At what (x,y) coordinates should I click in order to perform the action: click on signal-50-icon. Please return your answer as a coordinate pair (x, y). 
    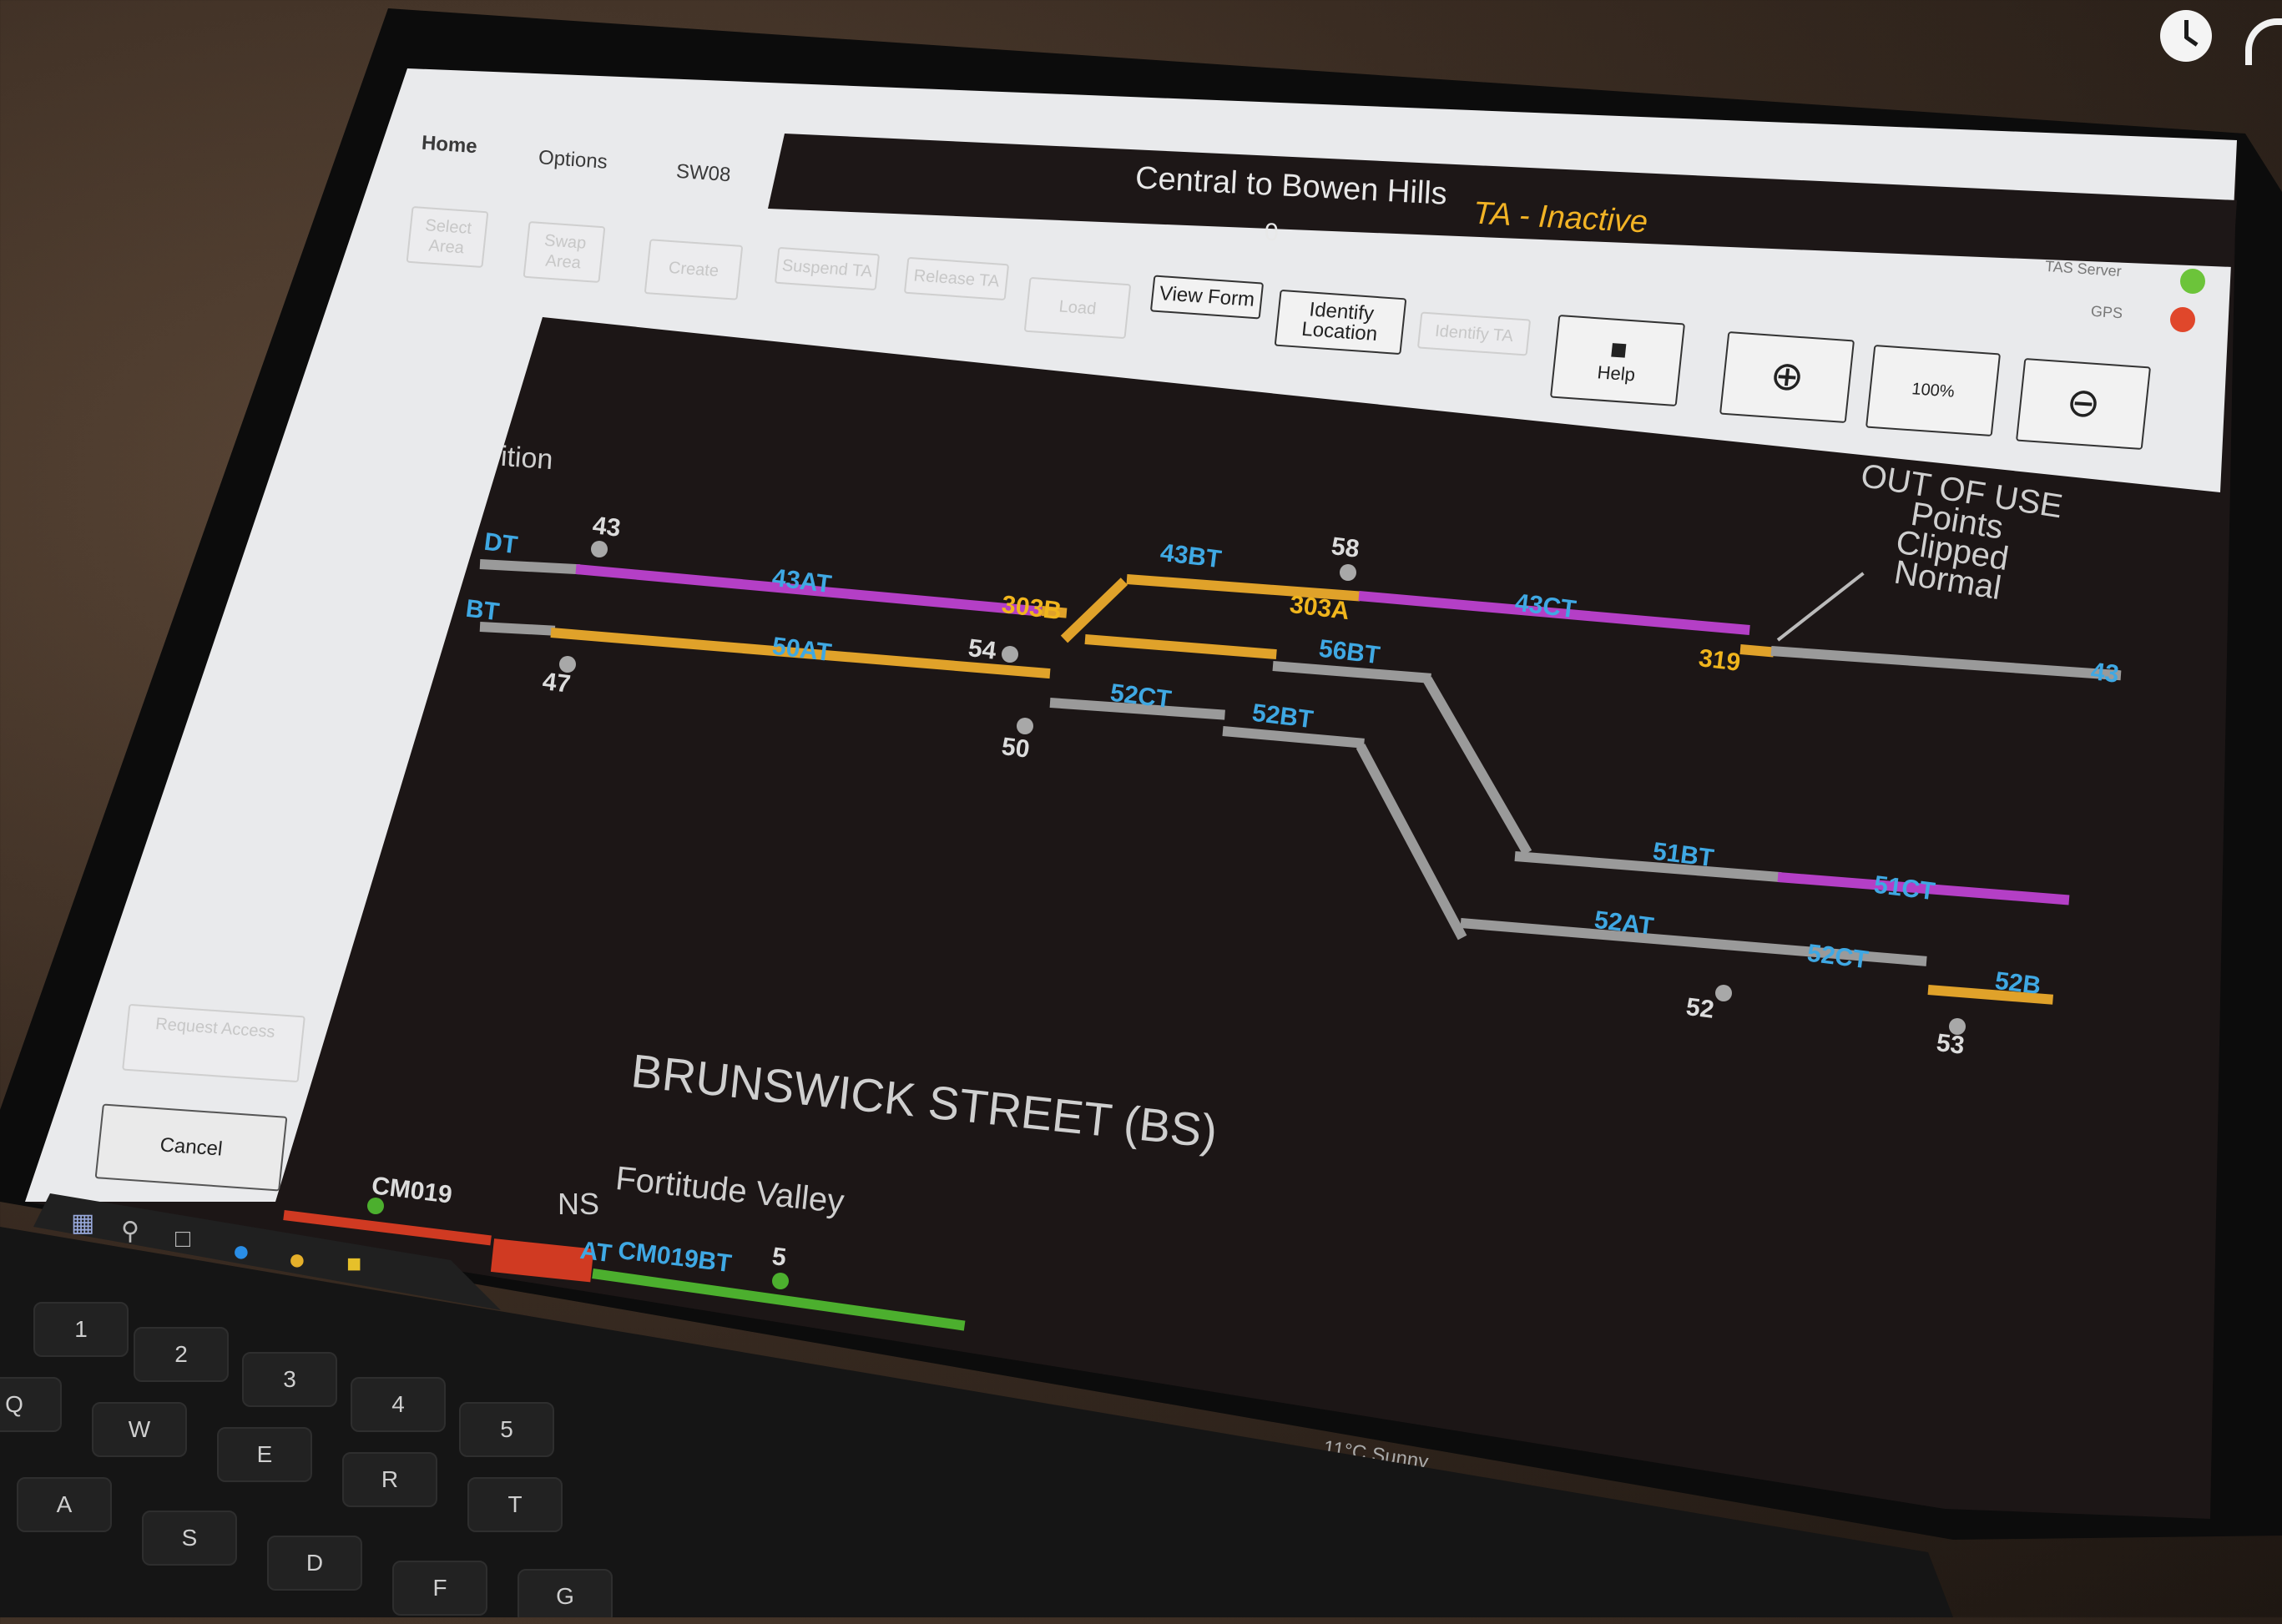
    Looking at the image, I should click on (1025, 726).